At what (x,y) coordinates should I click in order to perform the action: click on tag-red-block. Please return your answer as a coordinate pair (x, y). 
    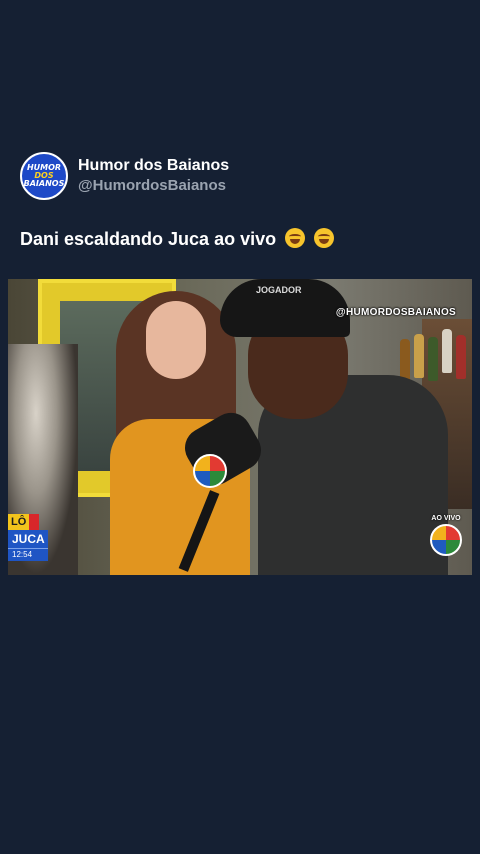
    Looking at the image, I should click on (34, 522).